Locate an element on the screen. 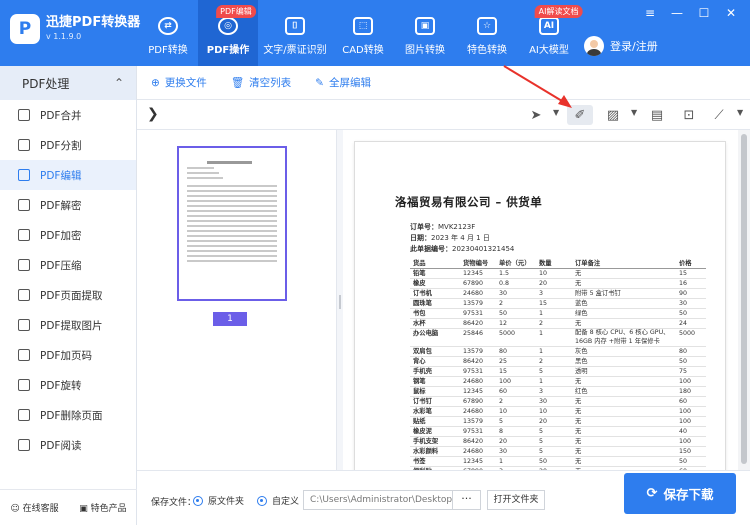 This screenshot has width=750, height=525. table-cell: 1.5 is located at coordinates (516, 273).